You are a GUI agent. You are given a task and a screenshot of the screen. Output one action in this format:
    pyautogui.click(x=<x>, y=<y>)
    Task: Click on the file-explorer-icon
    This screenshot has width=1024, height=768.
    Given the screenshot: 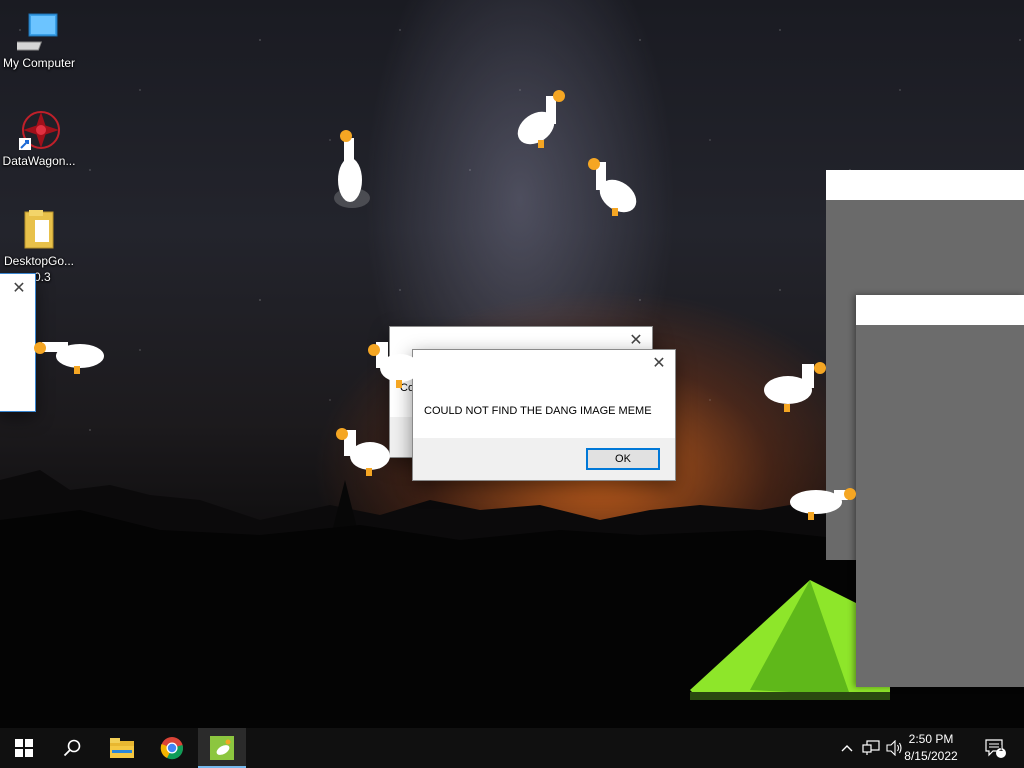 What is the action you would take?
    pyautogui.click(x=122, y=748)
    